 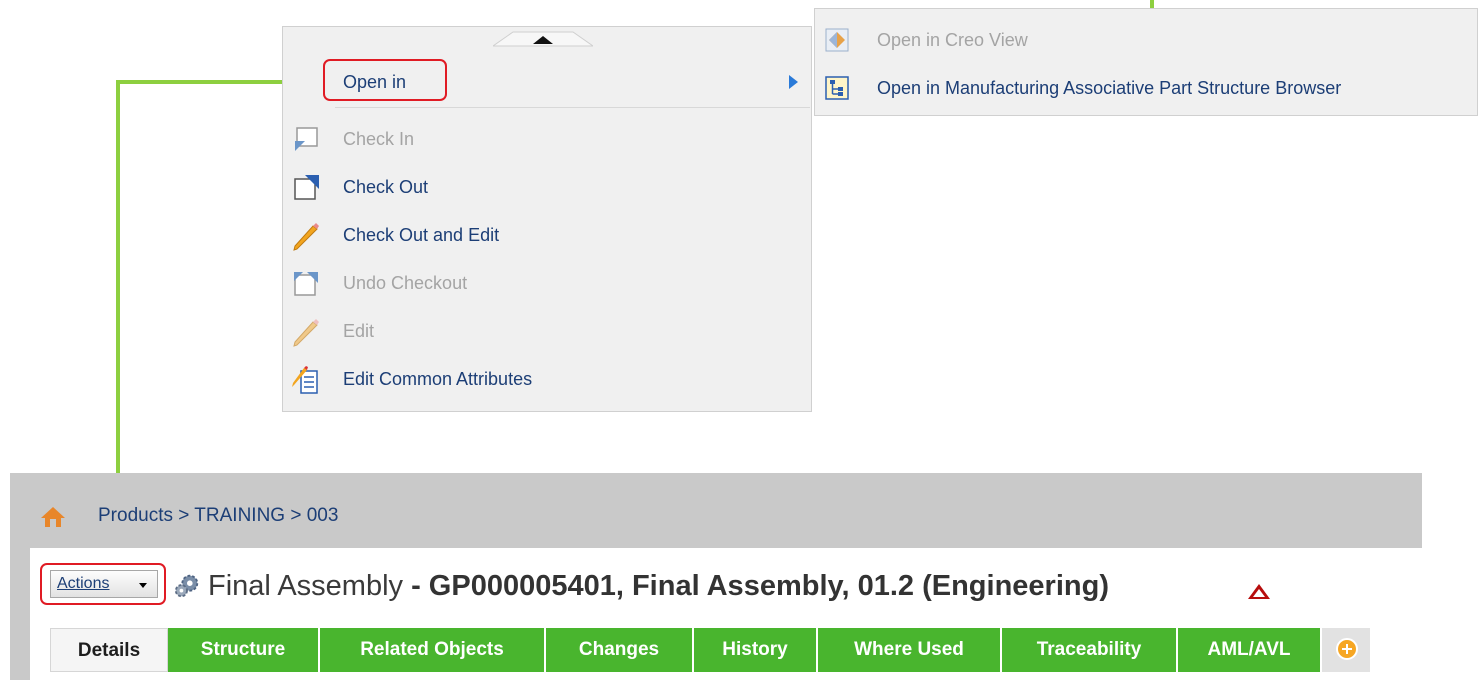 What do you see at coordinates (103, 584) in the screenshot?
I see `actions-highlight` at bounding box center [103, 584].